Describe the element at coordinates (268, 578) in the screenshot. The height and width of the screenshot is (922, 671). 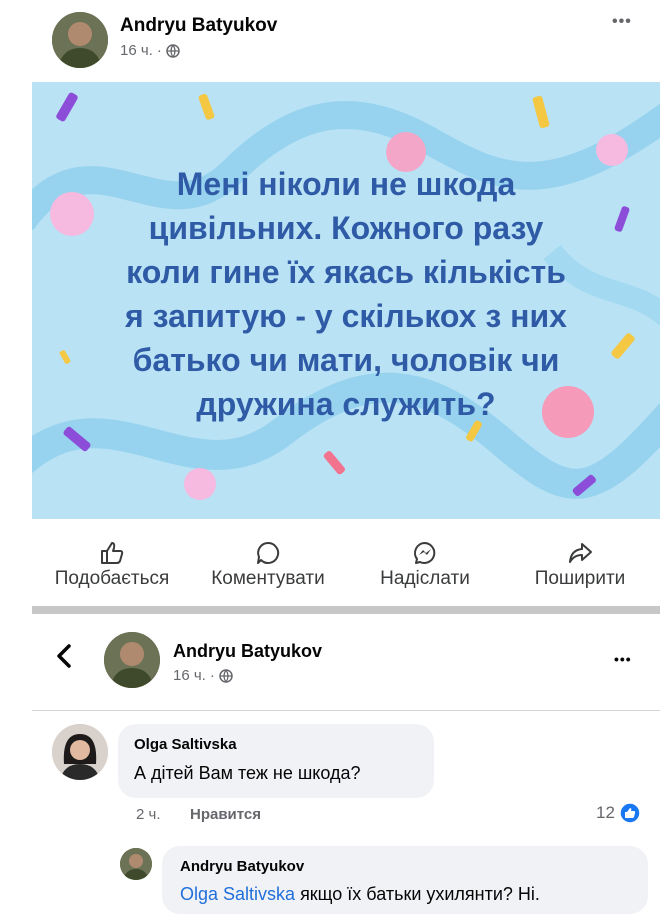
I see `comment-label: Коментувати` at that location.